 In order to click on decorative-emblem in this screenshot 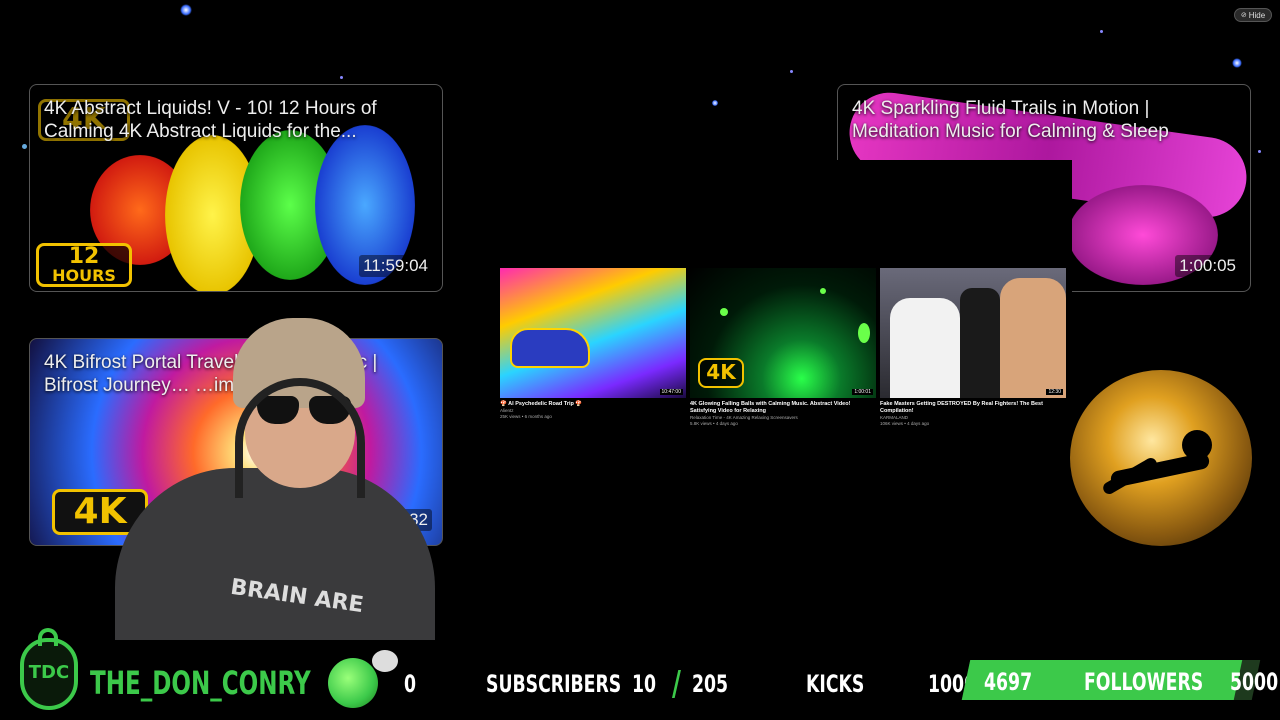, I will do `click(1161, 458)`.